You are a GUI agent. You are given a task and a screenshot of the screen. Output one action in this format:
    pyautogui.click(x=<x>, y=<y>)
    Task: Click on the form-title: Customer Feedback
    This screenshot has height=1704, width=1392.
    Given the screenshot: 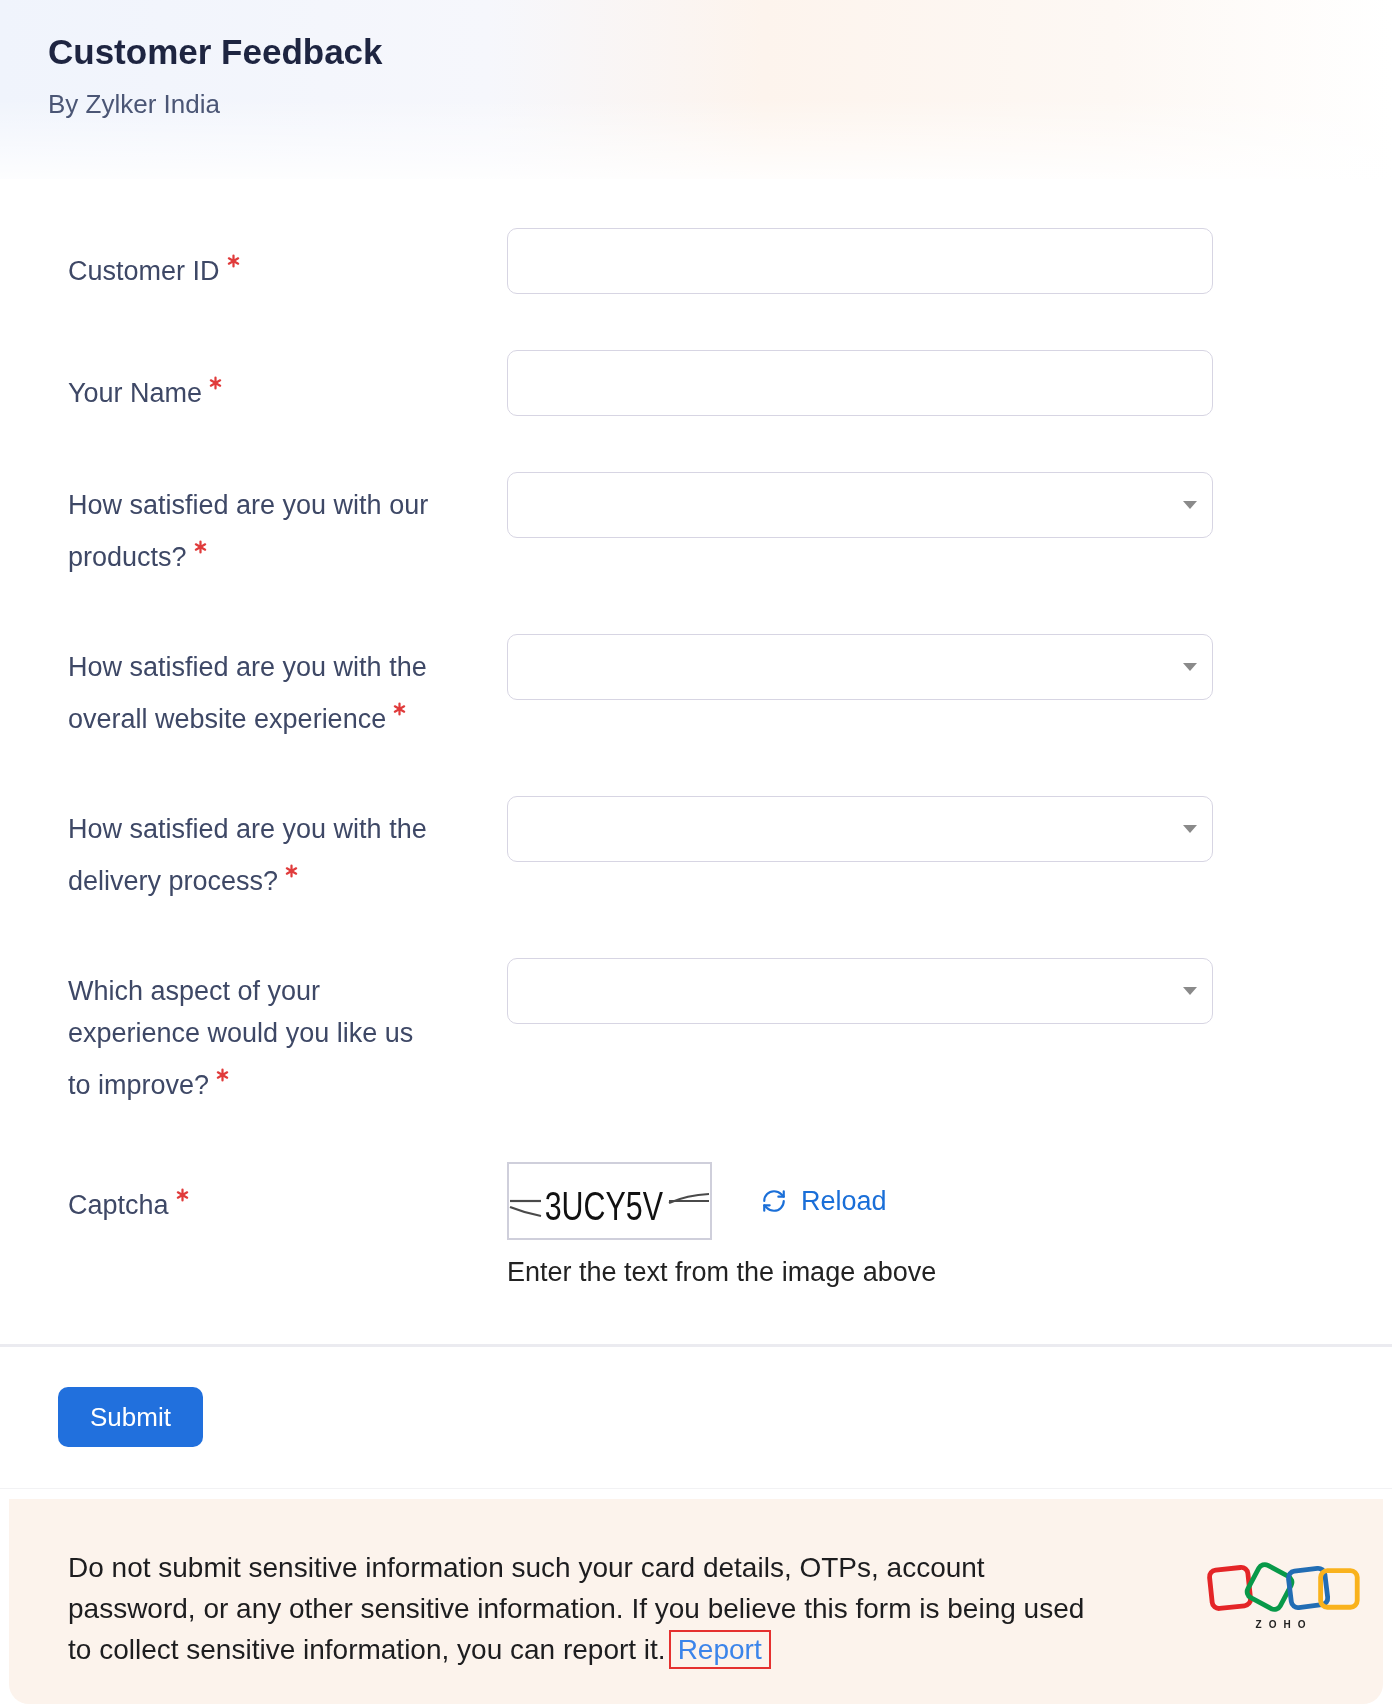 What is the action you would take?
    pyautogui.click(x=215, y=52)
    